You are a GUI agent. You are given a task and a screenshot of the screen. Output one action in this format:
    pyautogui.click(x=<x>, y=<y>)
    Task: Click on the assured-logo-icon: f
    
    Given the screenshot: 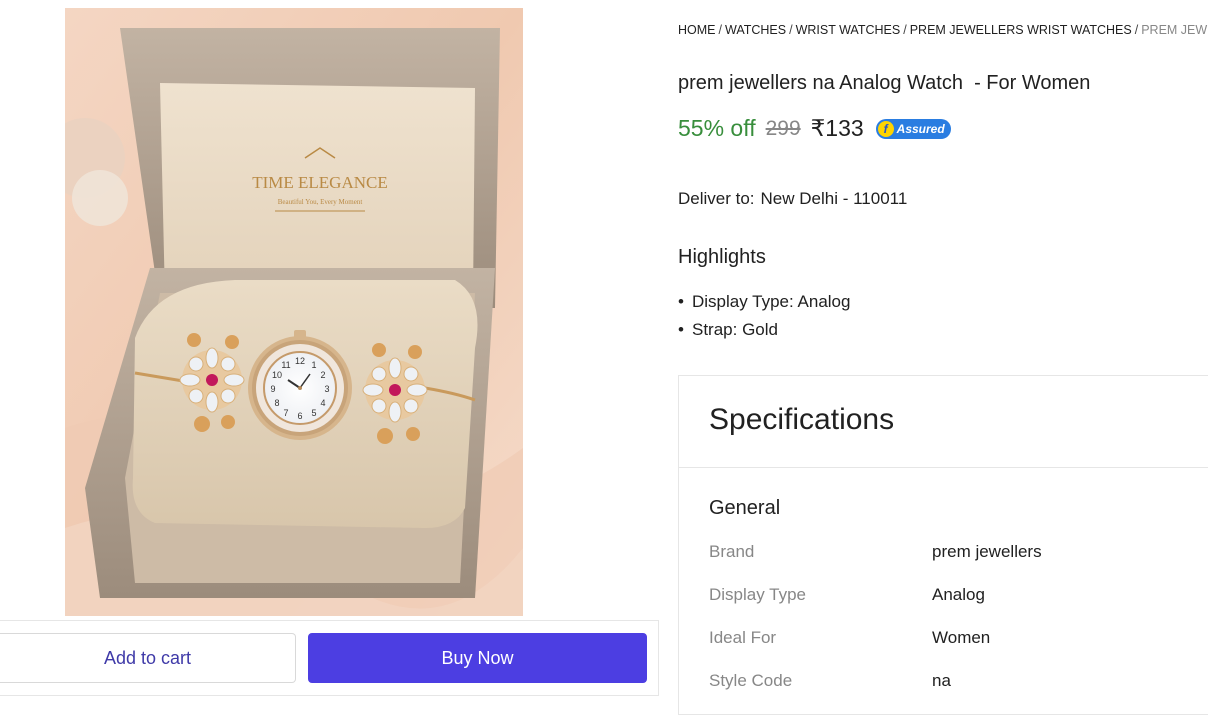 What is the action you would take?
    pyautogui.click(x=885, y=128)
    